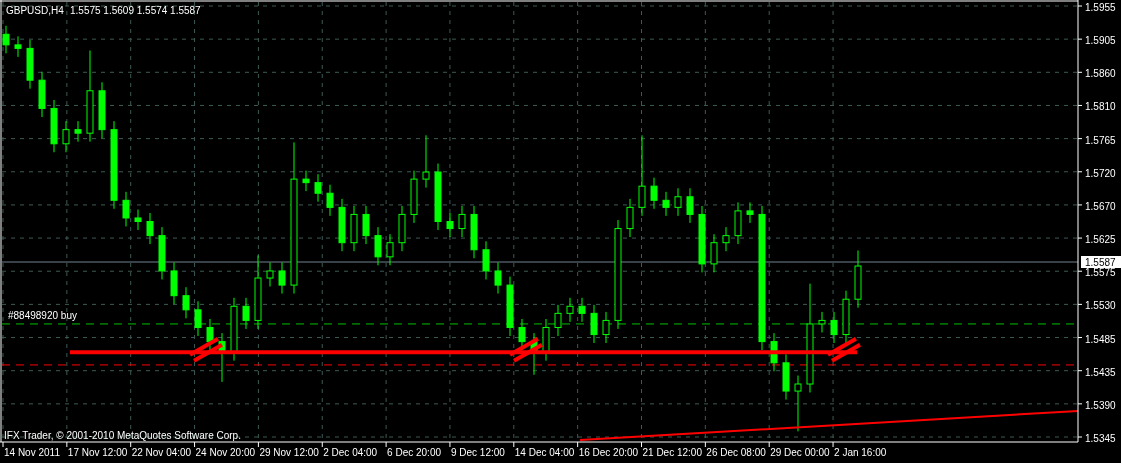 Image resolution: width=1121 pixels, height=463 pixels. What do you see at coordinates (414, 452) in the screenshot?
I see `time-axis-label: 6 Dec 20:00` at bounding box center [414, 452].